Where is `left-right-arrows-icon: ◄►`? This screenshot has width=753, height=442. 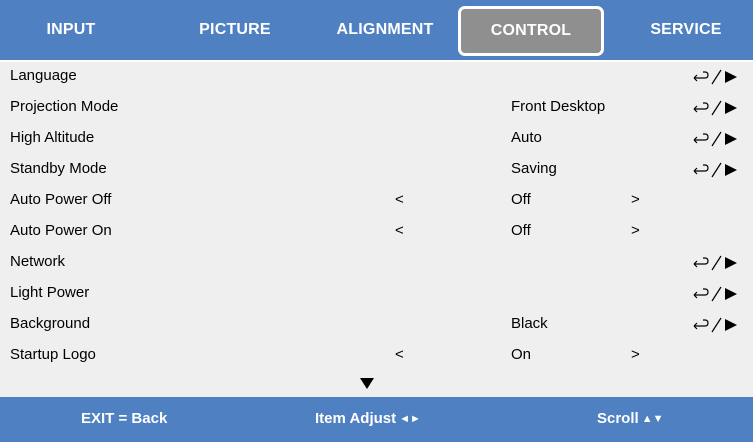 left-right-arrows-icon: ◄► is located at coordinates (410, 419).